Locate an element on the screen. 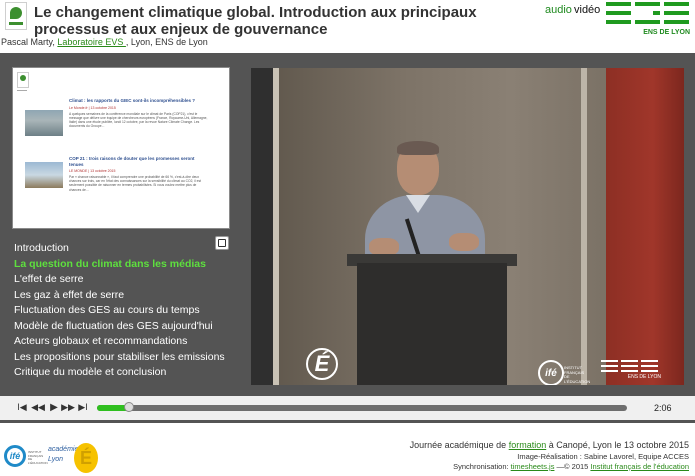  chapter-item: Fluctuation des GES au cours du temps is located at coordinates (129, 310).